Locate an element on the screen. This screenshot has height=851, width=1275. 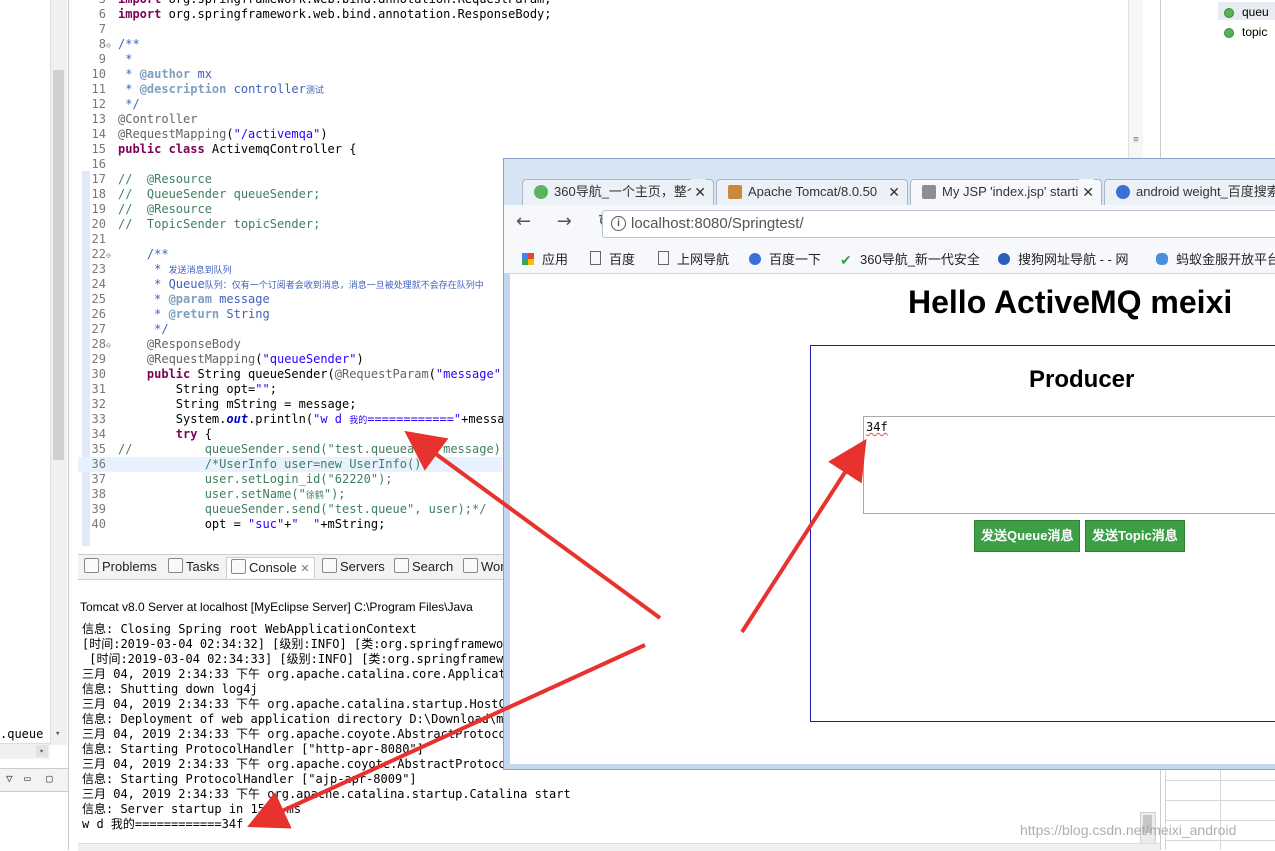
code-token: import is located at coordinates (140, 14).